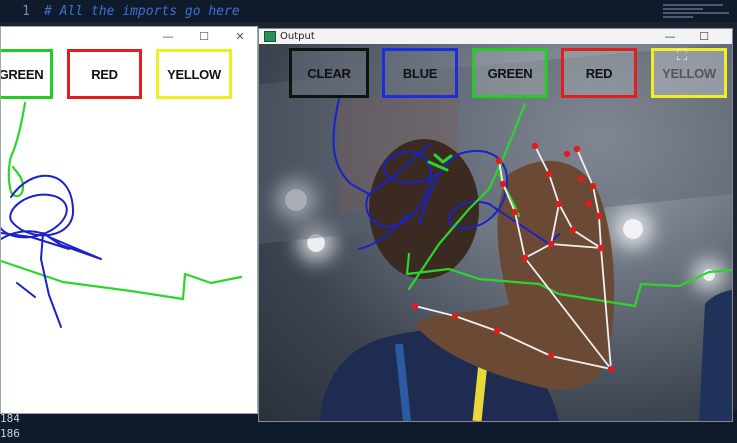 This screenshot has width=737, height=443. Describe the element at coordinates (10, 433) in the screenshot. I see `line-number: 186` at that location.